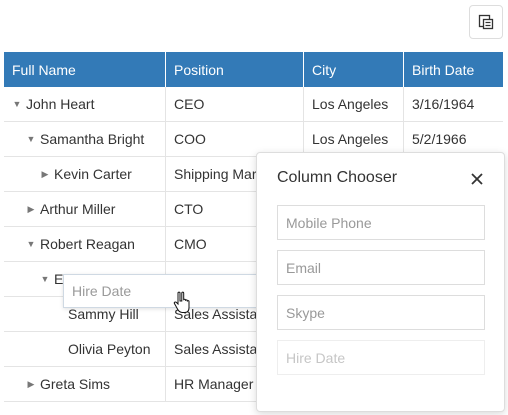 The image size is (508, 415). I want to click on column-chooser-button, so click(486, 22).